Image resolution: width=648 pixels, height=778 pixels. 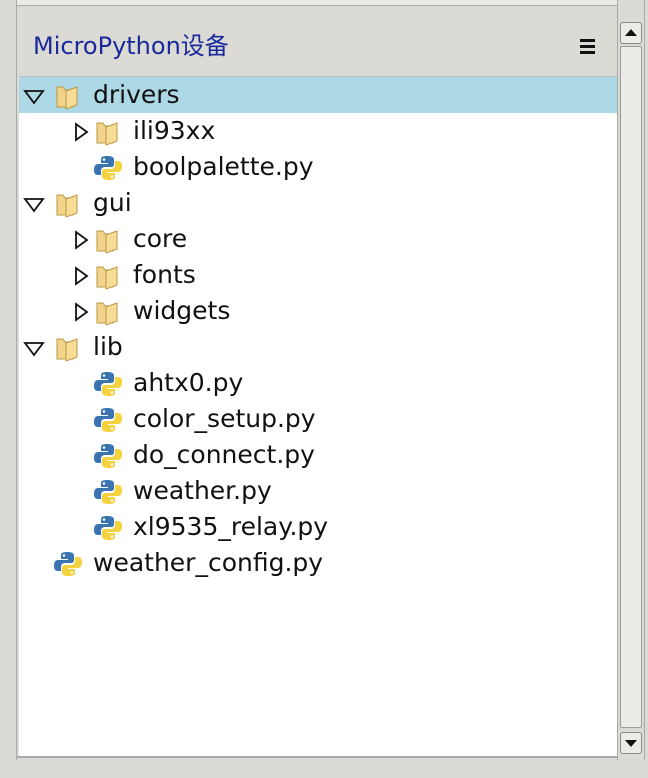 What do you see at coordinates (108, 346) in the screenshot?
I see `tree-item-label: lib` at bounding box center [108, 346].